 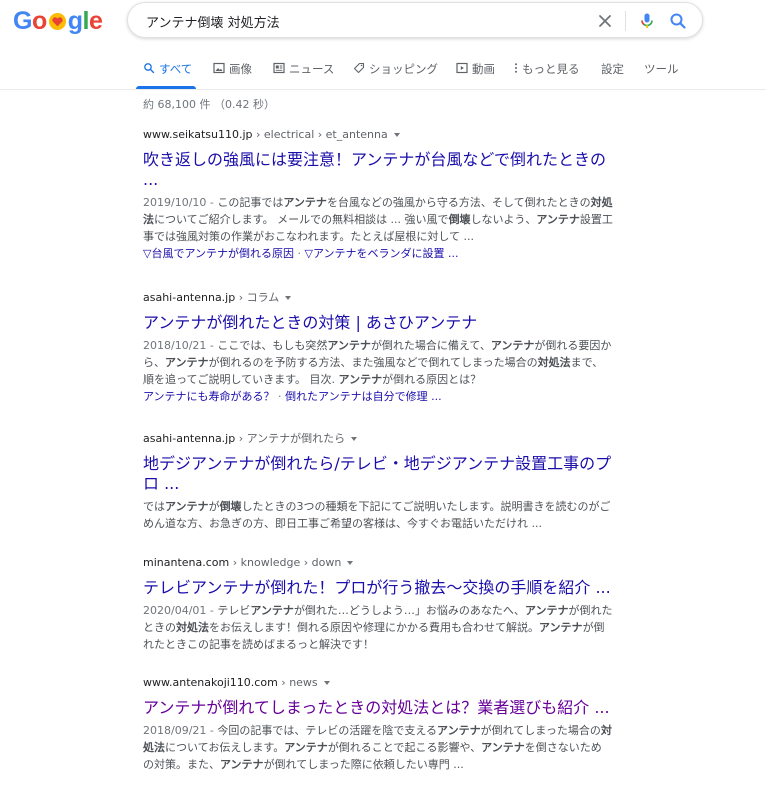 What do you see at coordinates (176, 69) in the screenshot?
I see `tab-label: すべて` at bounding box center [176, 69].